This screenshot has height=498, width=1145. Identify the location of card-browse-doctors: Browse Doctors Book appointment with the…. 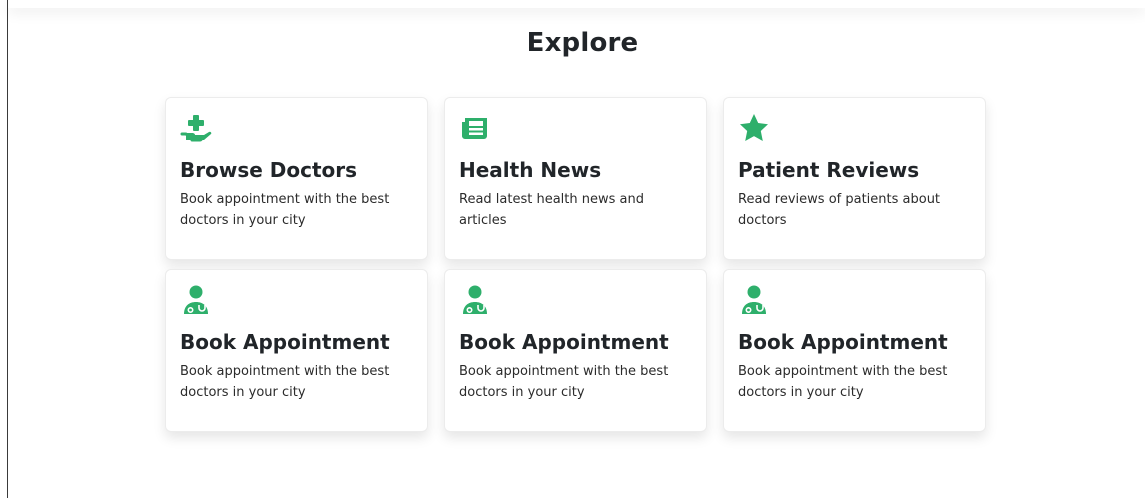
(296, 178).